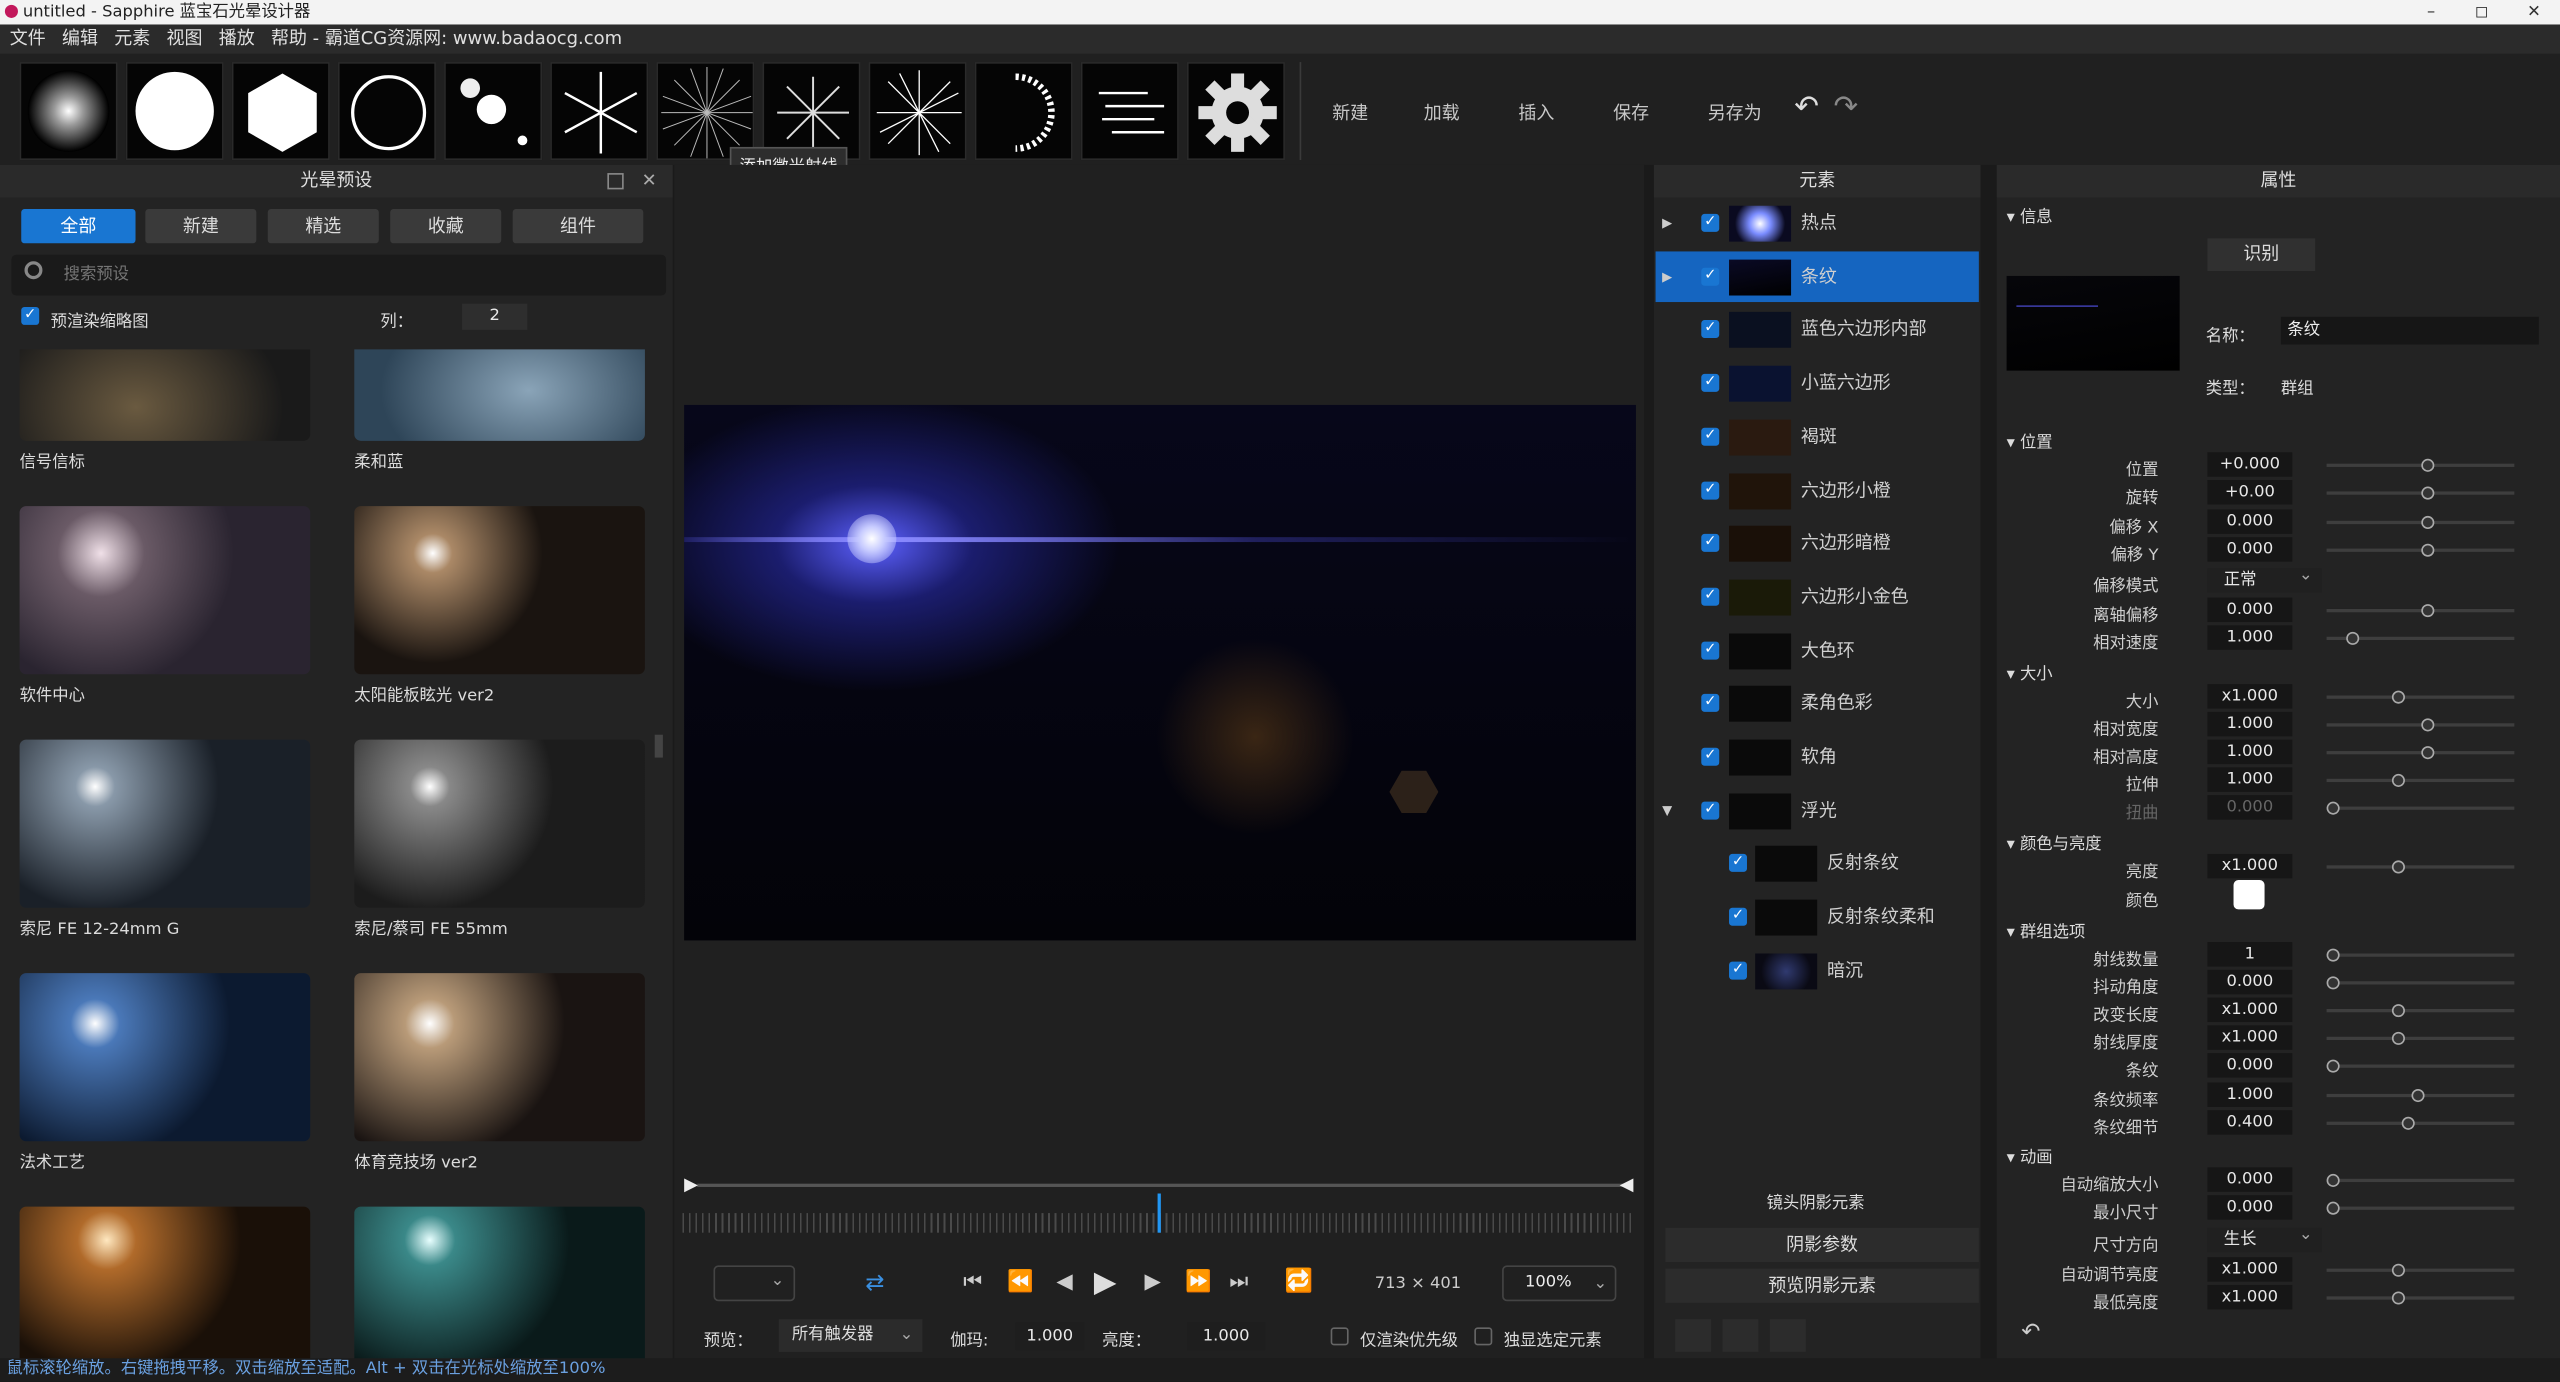 Image resolution: width=2560 pixels, height=1382 pixels. Describe the element at coordinates (1822, 1245) in the screenshot. I see `shadow-params-button: 阴影参数` at that location.